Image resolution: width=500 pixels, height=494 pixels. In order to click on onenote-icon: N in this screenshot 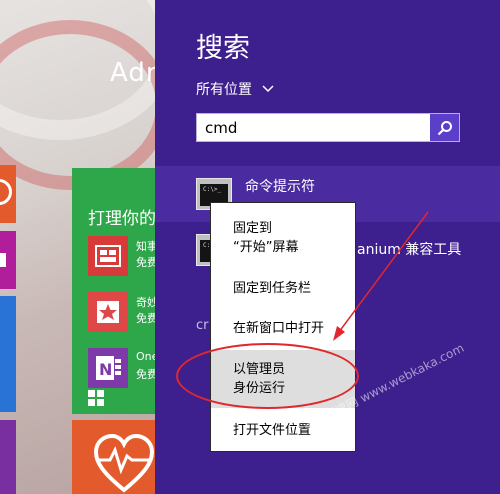, I will do `click(108, 368)`.